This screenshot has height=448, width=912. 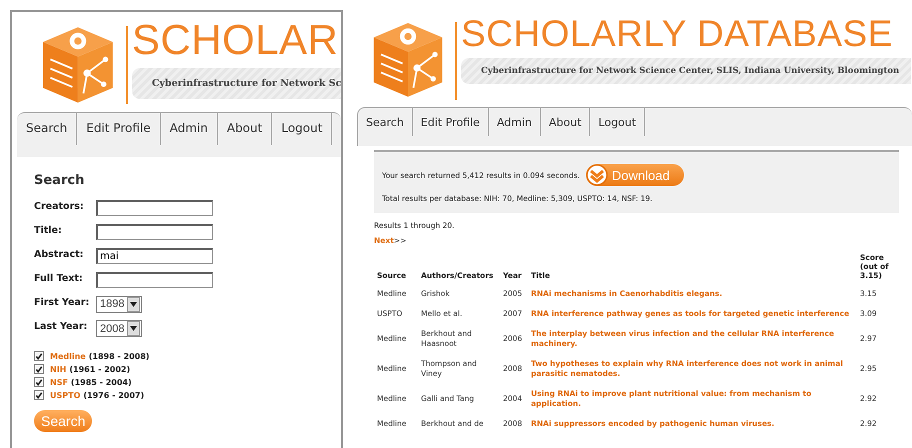 What do you see at coordinates (677, 34) in the screenshot?
I see `site-title: SCHOLARLY DATABASE` at bounding box center [677, 34].